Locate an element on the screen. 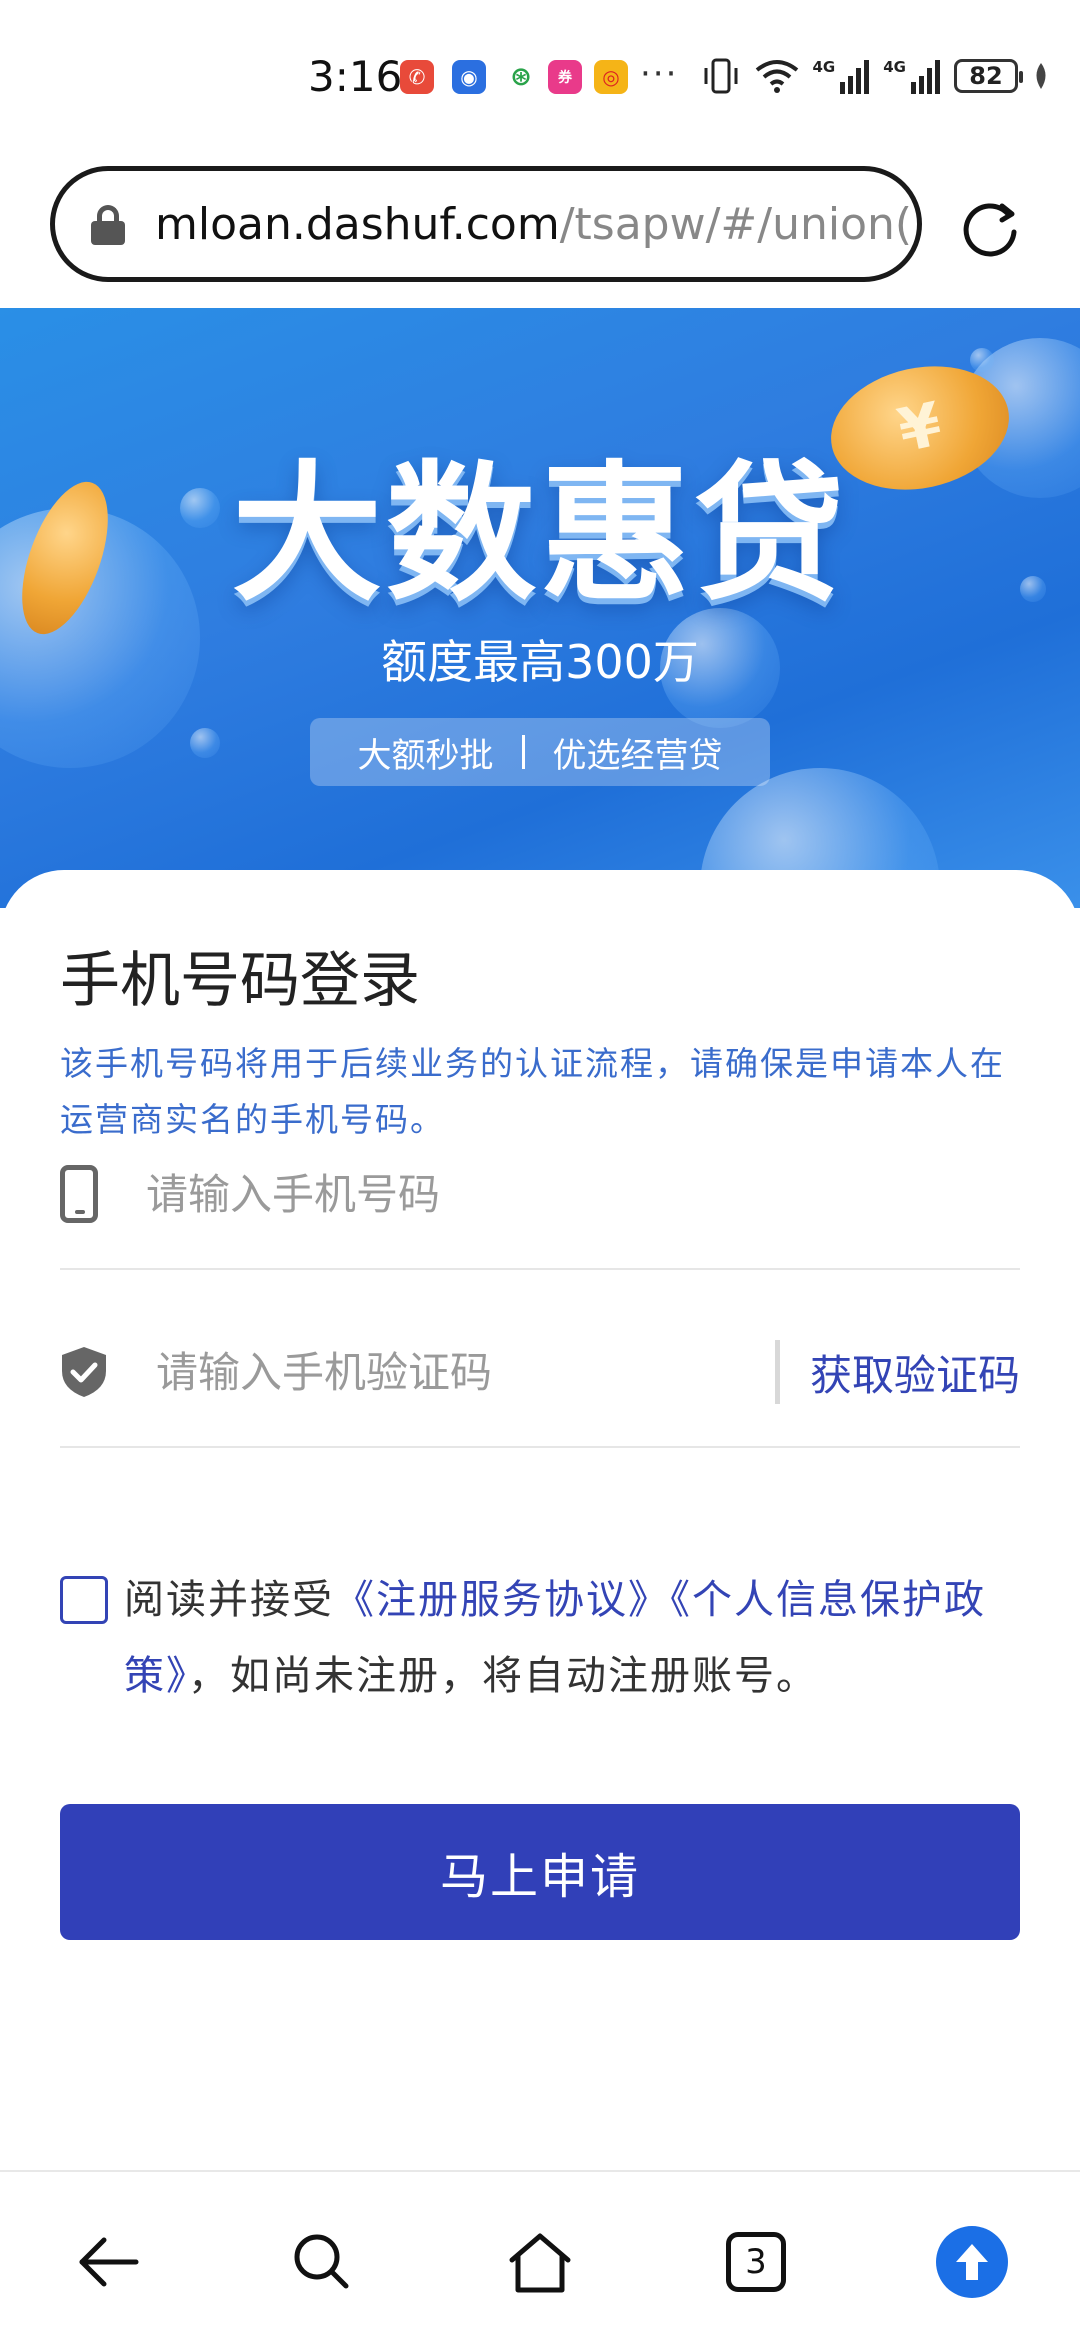 The height and width of the screenshot is (2340, 1080). vibrate-icon is located at coordinates (720, 76).